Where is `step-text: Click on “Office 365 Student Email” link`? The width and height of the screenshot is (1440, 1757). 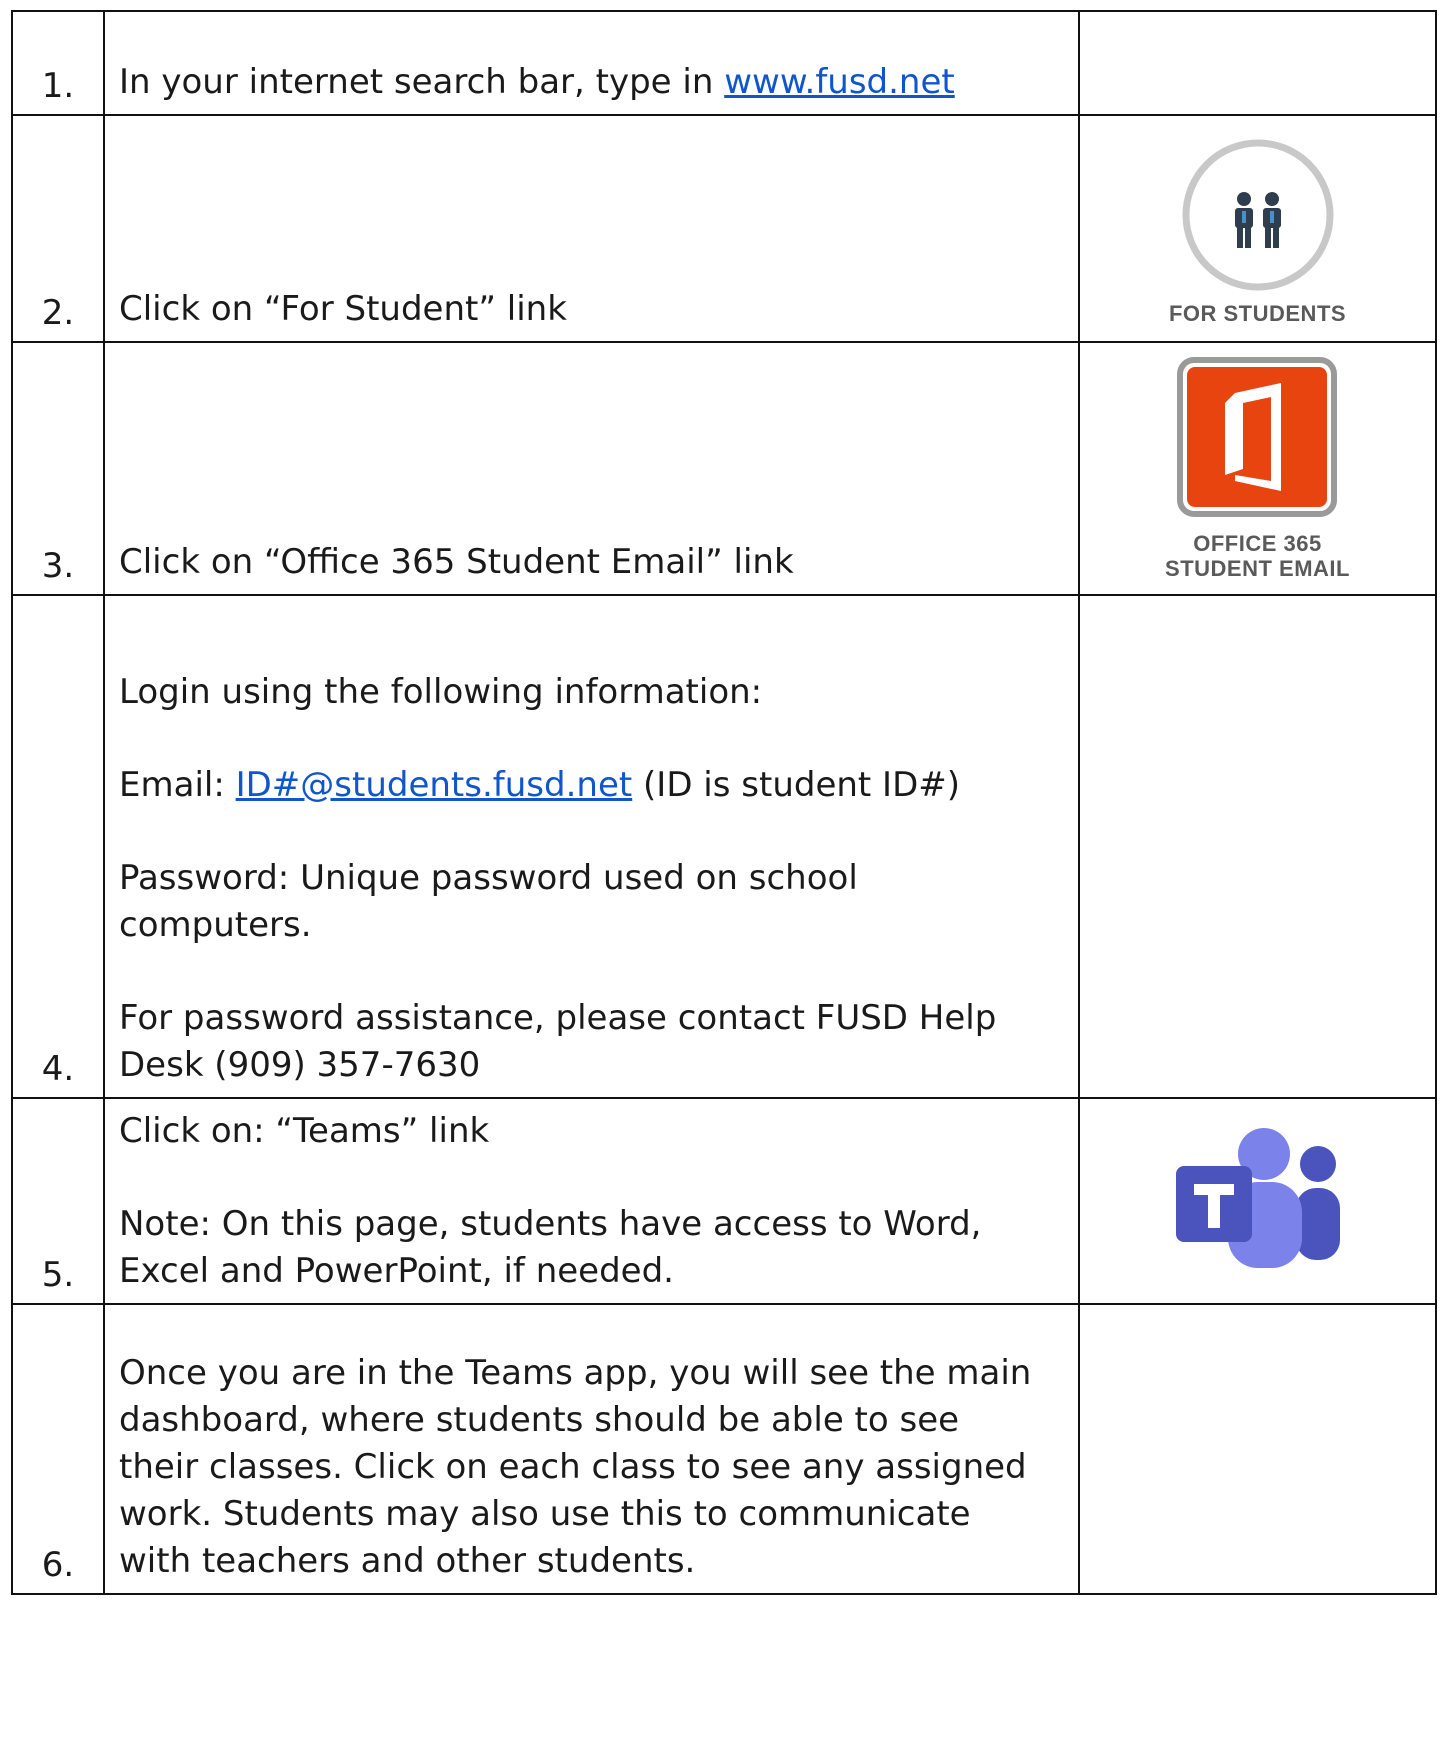 step-text: Click on “Office 365 Student Email” link is located at coordinates (591, 468).